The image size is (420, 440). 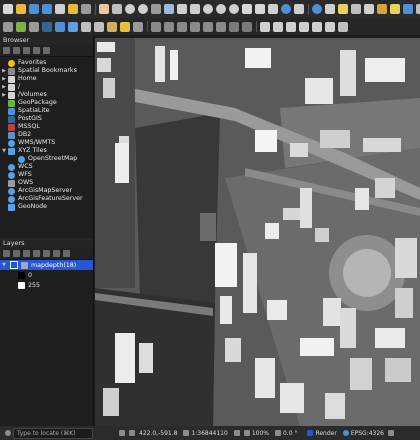 I want to click on vertex-tool-icon, so click(x=169, y=26).